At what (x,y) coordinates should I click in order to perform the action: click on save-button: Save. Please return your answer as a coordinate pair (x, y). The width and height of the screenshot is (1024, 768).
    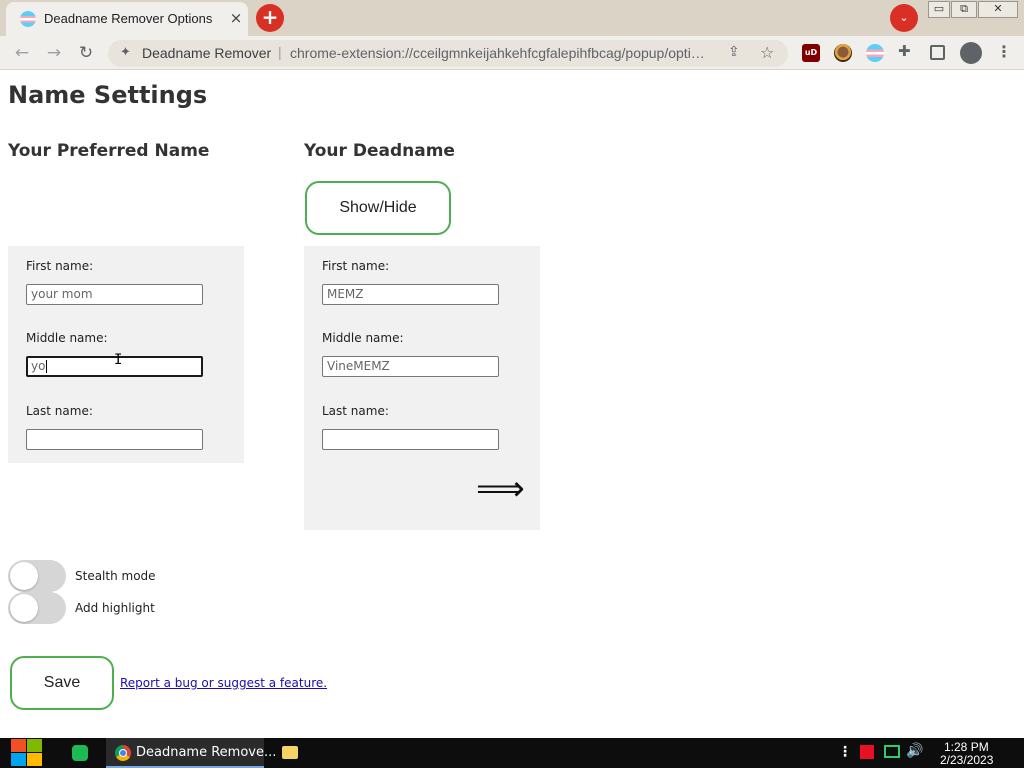
    Looking at the image, I should click on (62, 683).